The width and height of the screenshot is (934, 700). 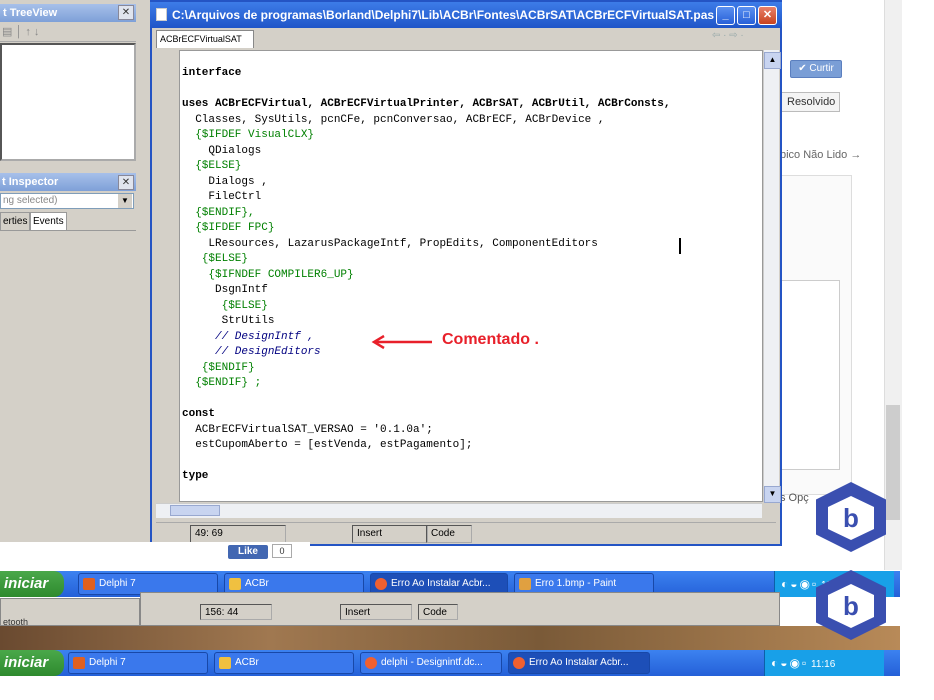 I want to click on like-button: Like, so click(x=248, y=552).